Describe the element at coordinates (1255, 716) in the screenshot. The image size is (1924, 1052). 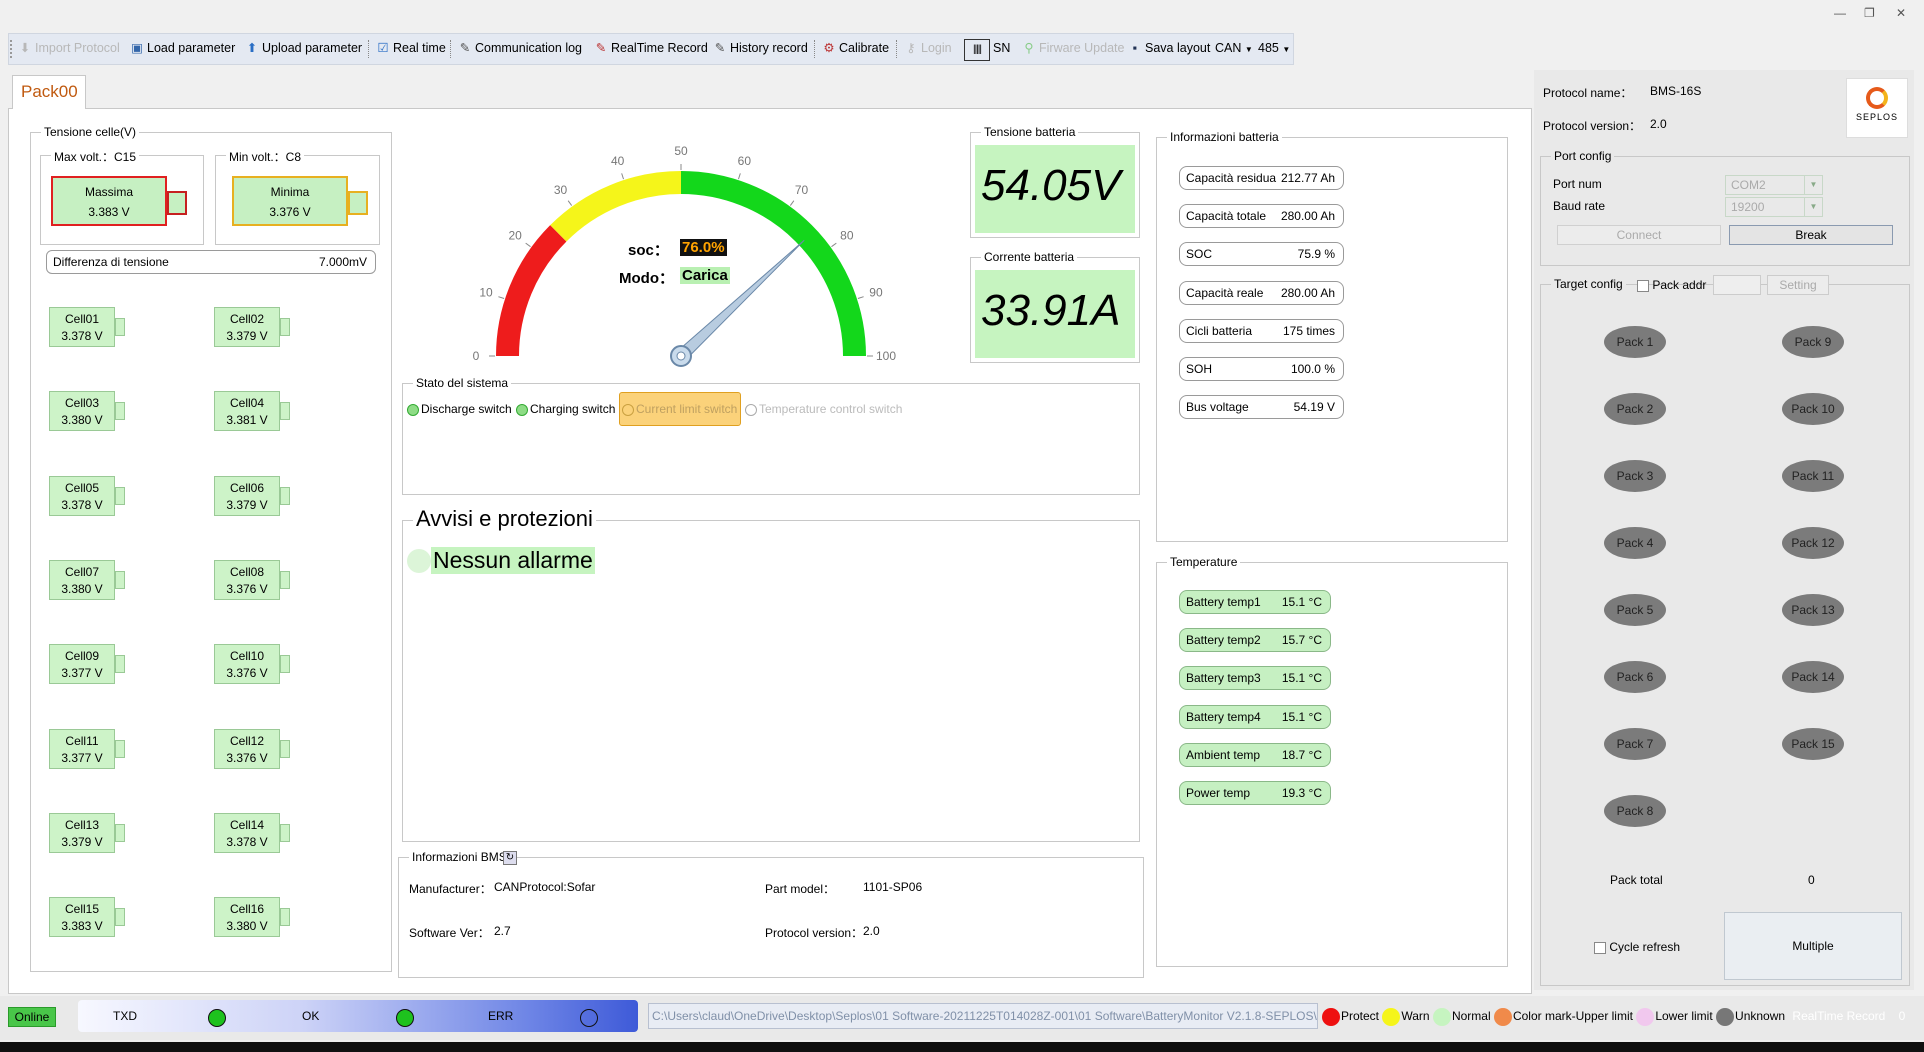
I see `temperature-field: Battery temp4 15.1 °C` at that location.